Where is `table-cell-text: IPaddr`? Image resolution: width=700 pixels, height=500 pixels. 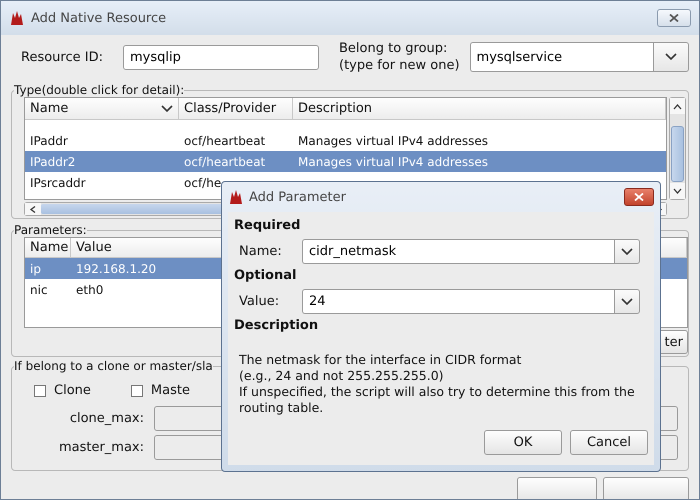 table-cell-text: IPaddr is located at coordinates (49, 141).